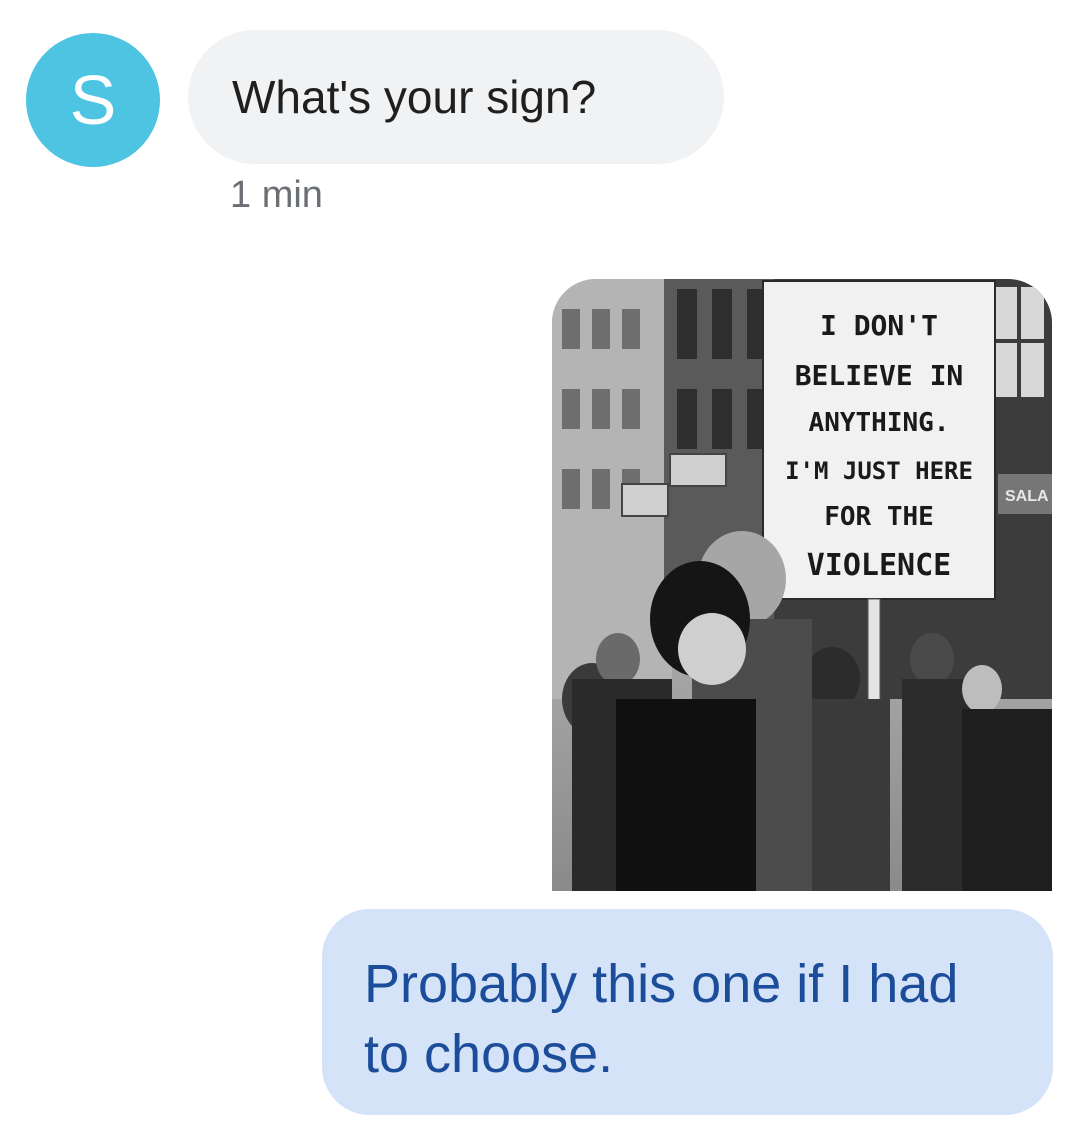 Image resolution: width=1077 pixels, height=1125 pixels. What do you see at coordinates (879, 565) in the screenshot?
I see `sign-line-6: VIOLENCE` at bounding box center [879, 565].